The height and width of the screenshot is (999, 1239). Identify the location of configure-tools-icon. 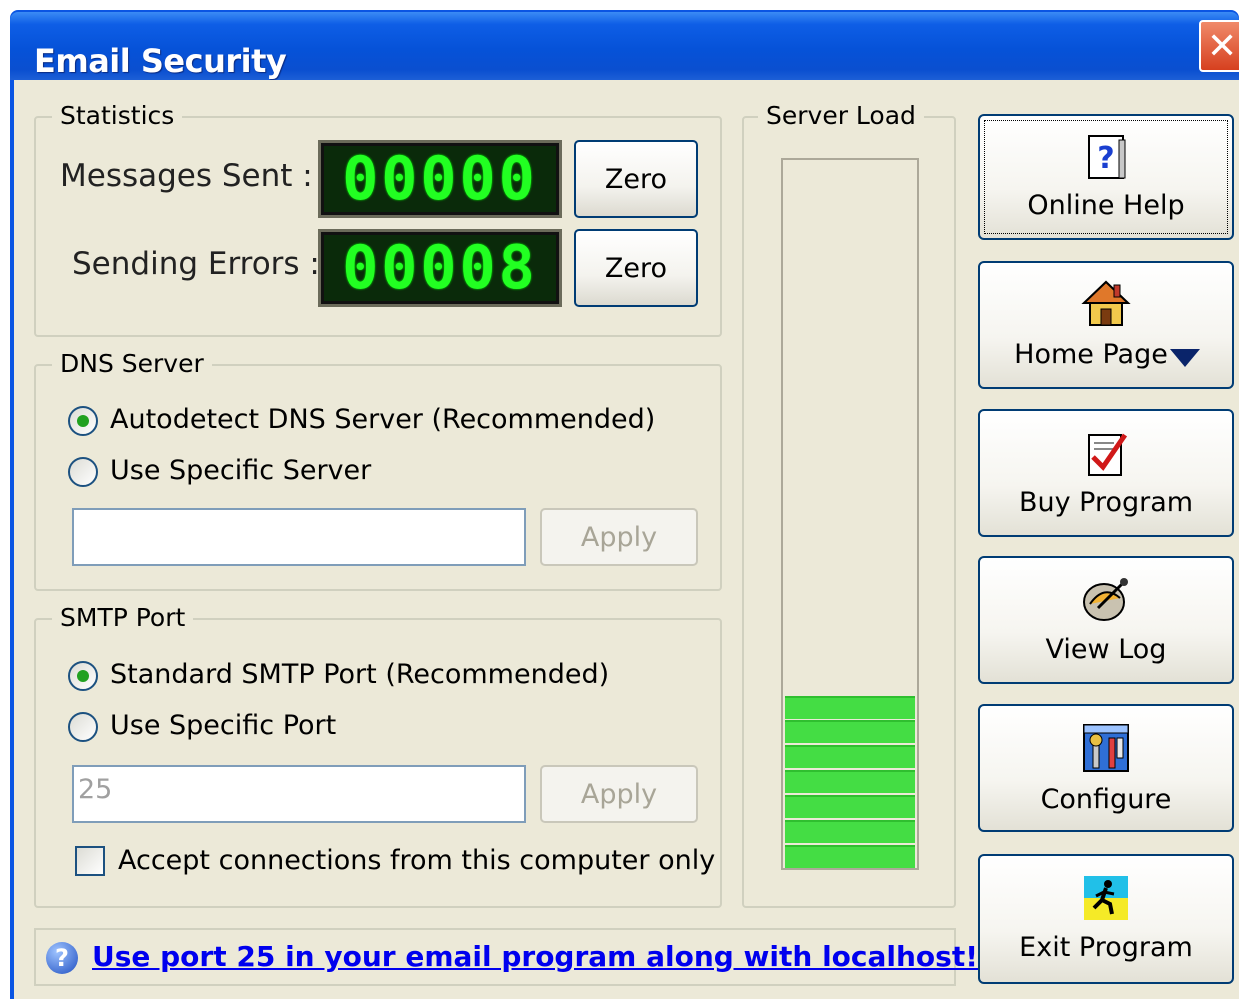
(1106, 748).